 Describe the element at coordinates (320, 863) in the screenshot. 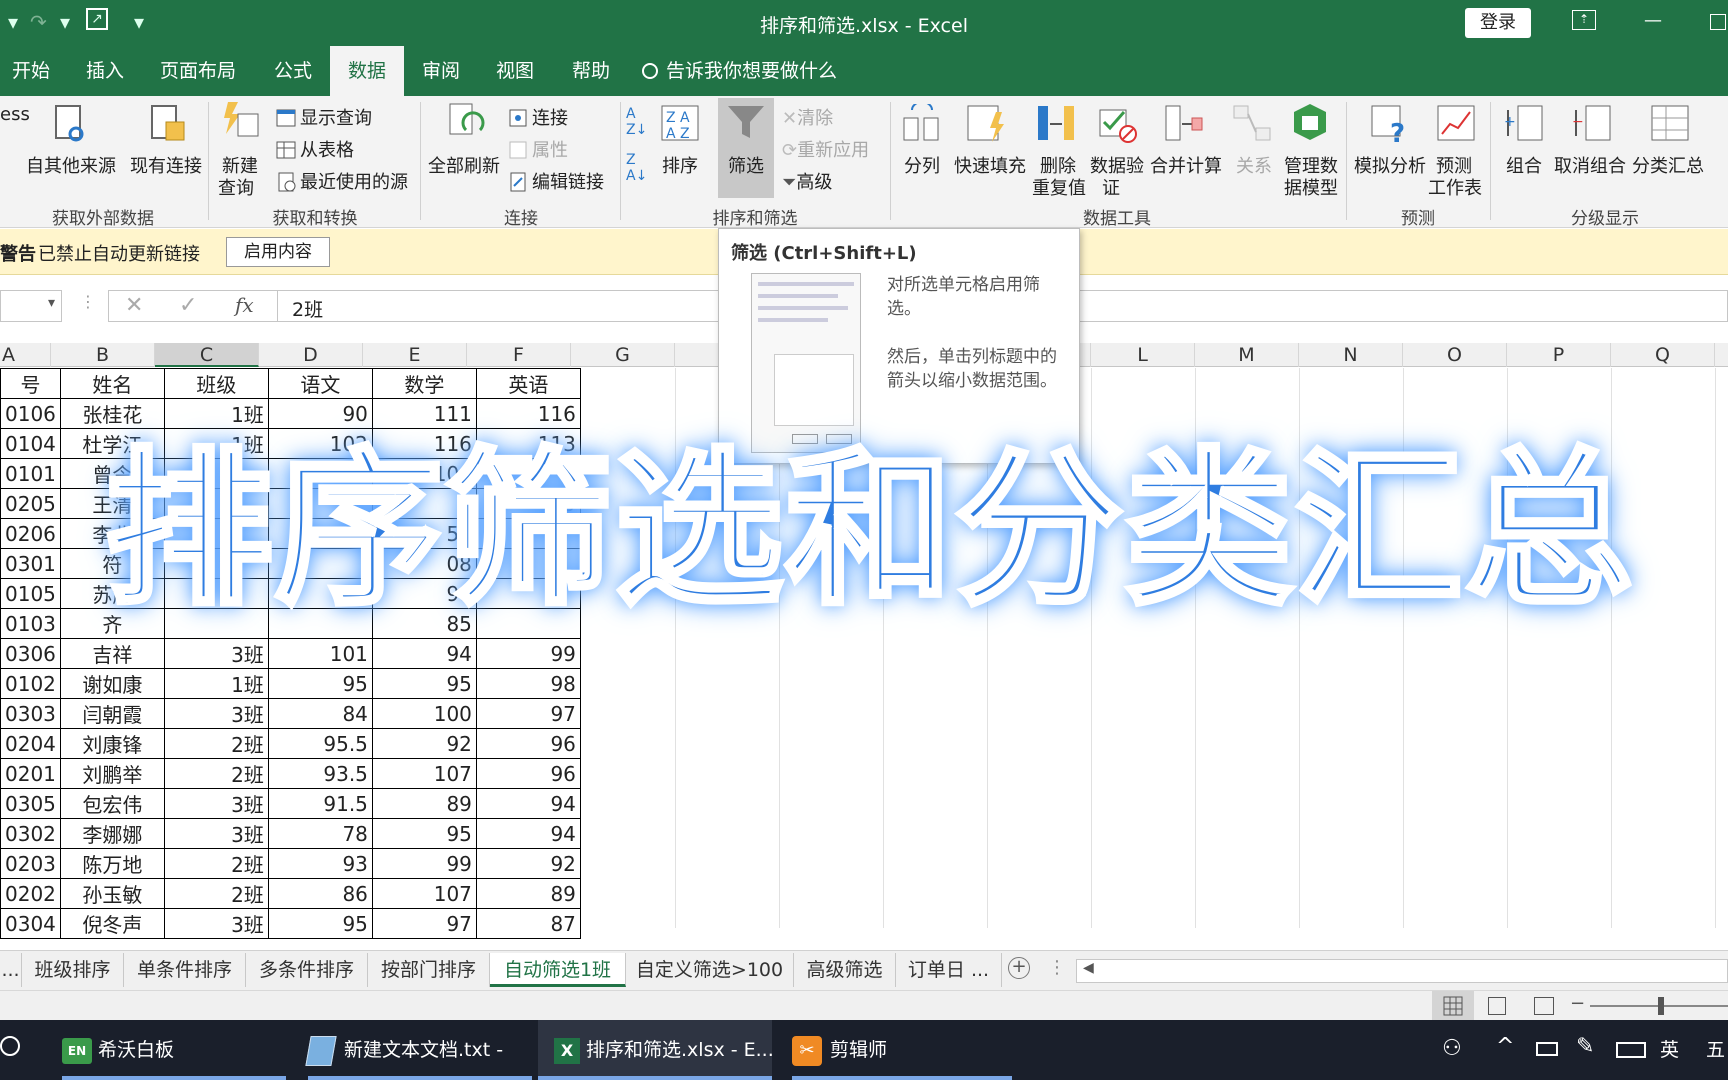

I see `table-cell: 93` at that location.